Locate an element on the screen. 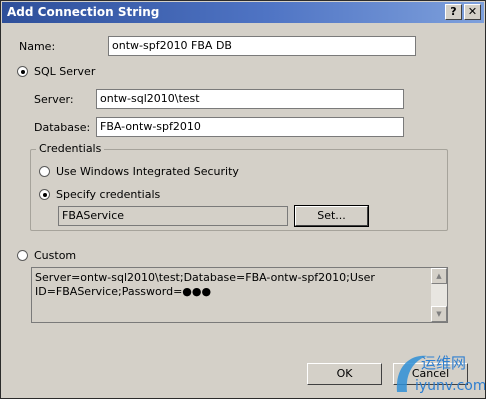 The image size is (486, 399). ok-button: OK is located at coordinates (344, 374).